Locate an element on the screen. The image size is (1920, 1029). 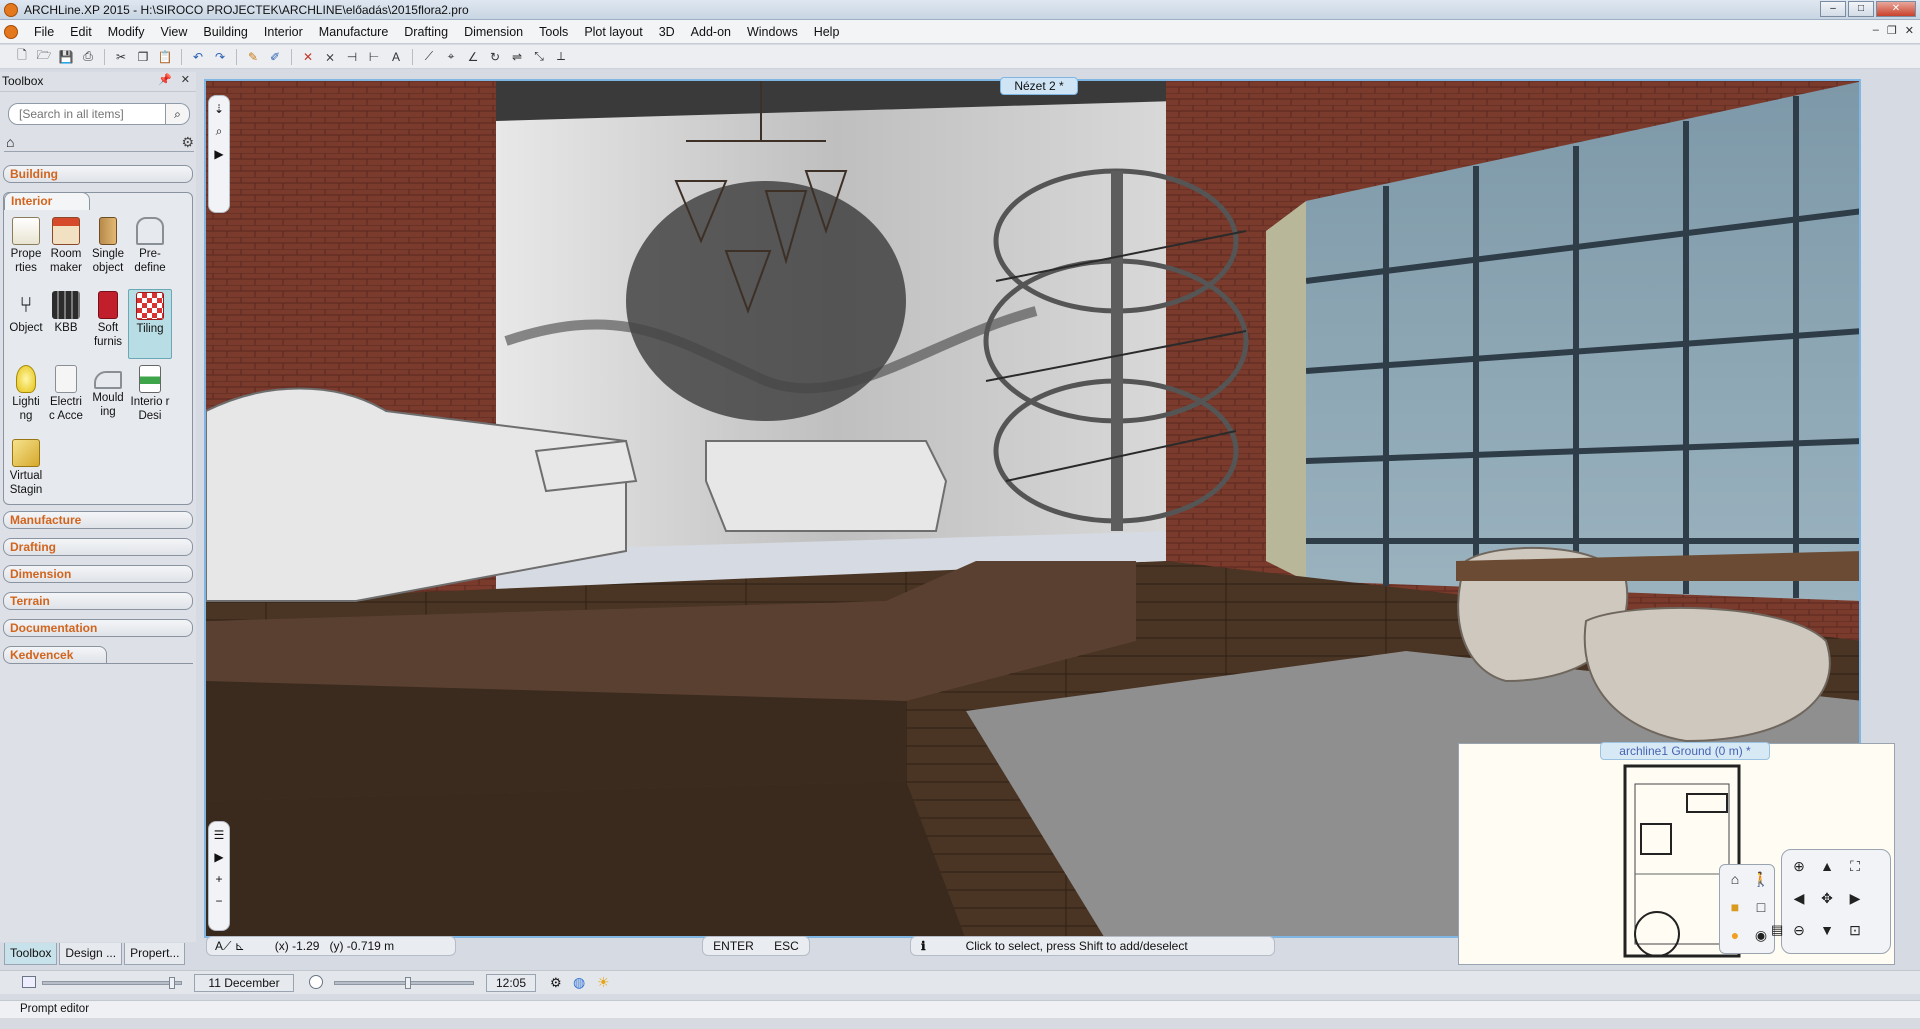
mdi-restore-icon: ❐ is located at coordinates (1892, 30).